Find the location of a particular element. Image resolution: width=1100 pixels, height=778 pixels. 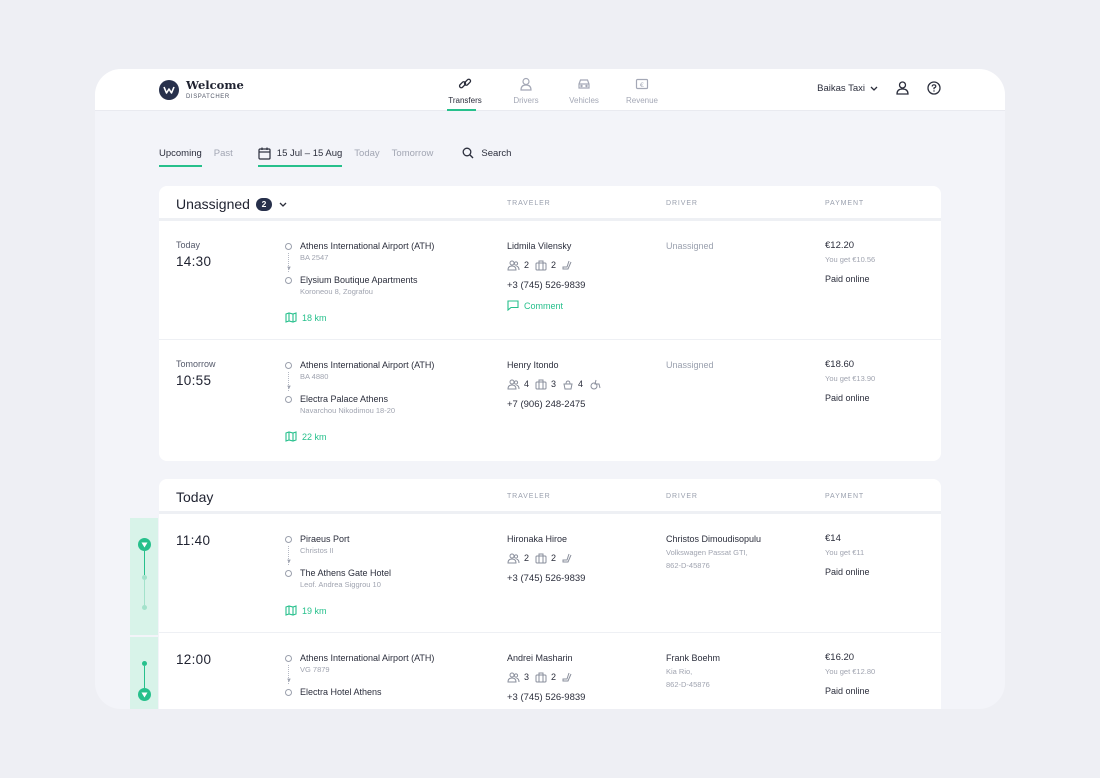

distance-link: 18 km is located at coordinates (306, 317).